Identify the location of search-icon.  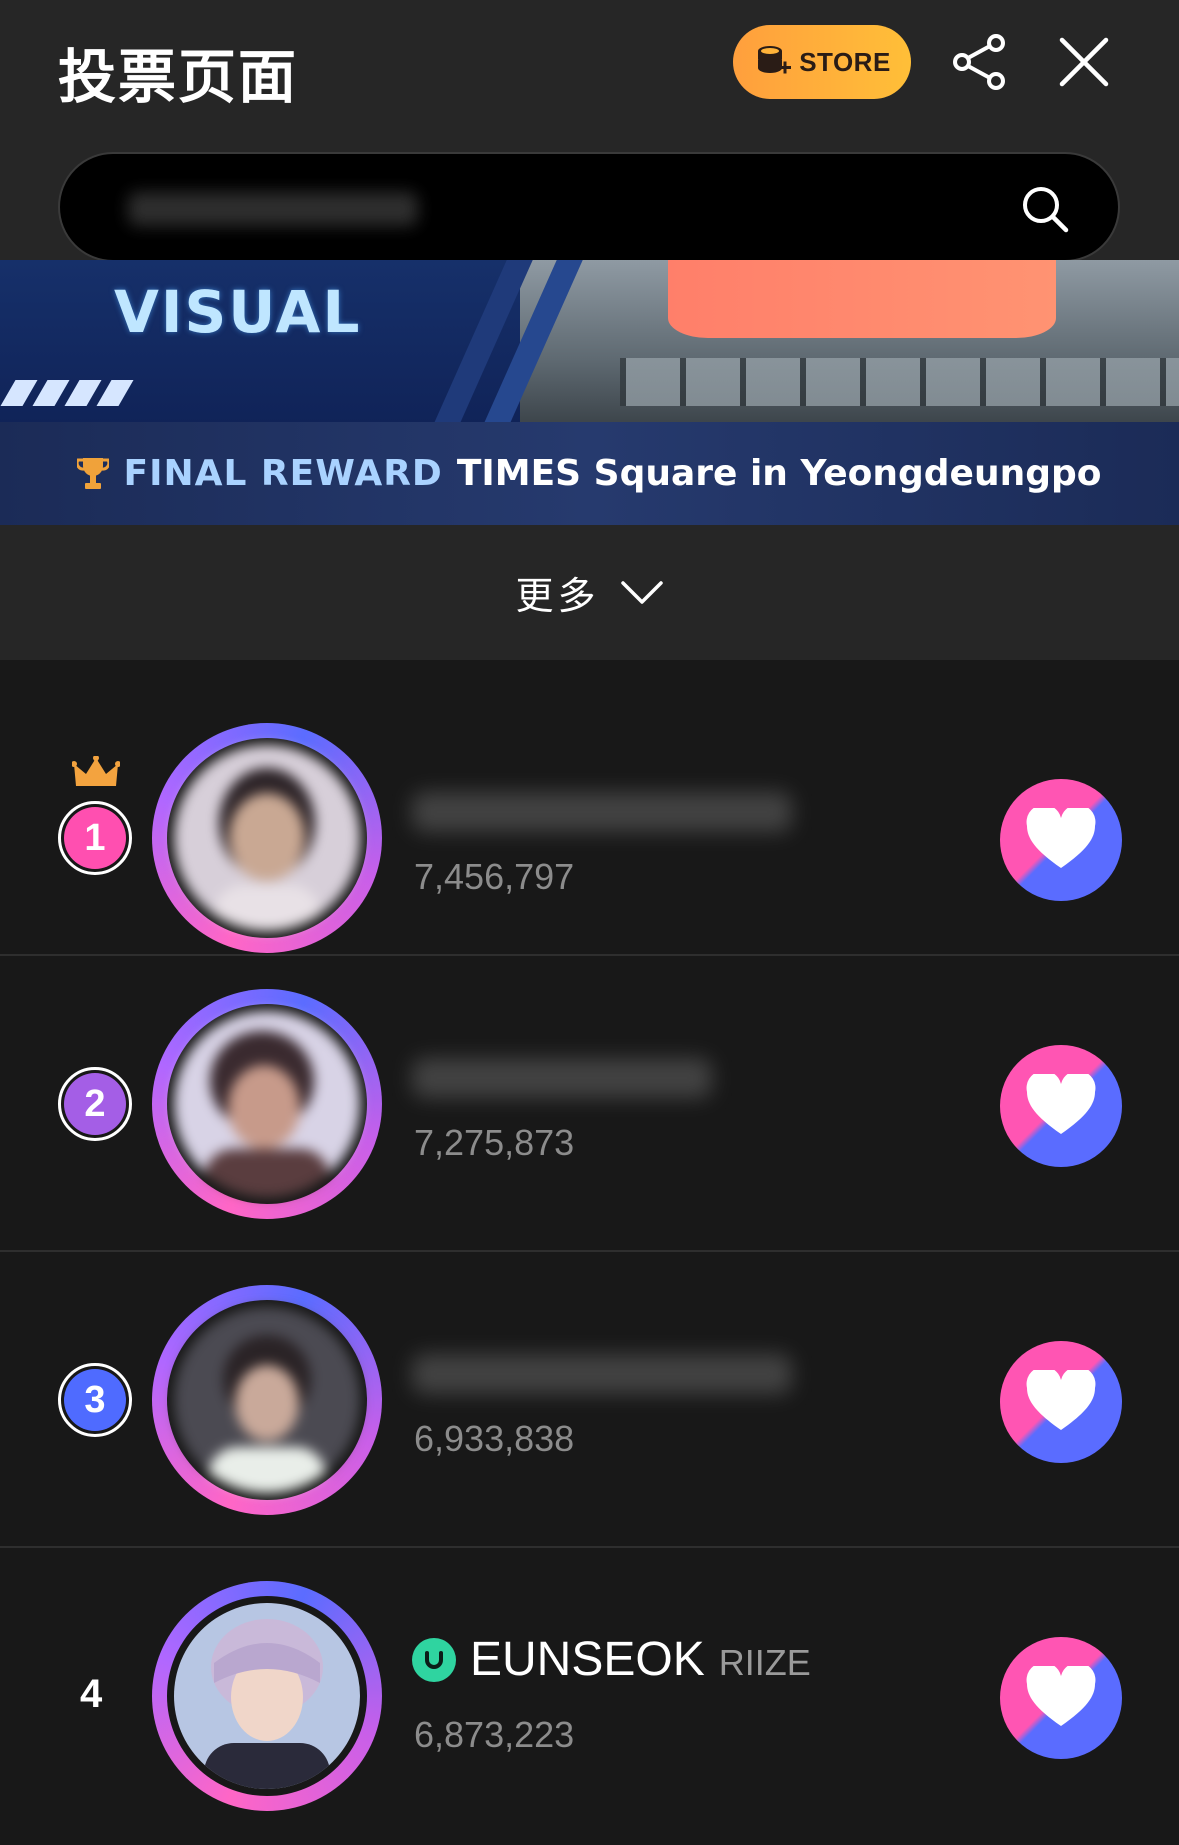
(1045, 209).